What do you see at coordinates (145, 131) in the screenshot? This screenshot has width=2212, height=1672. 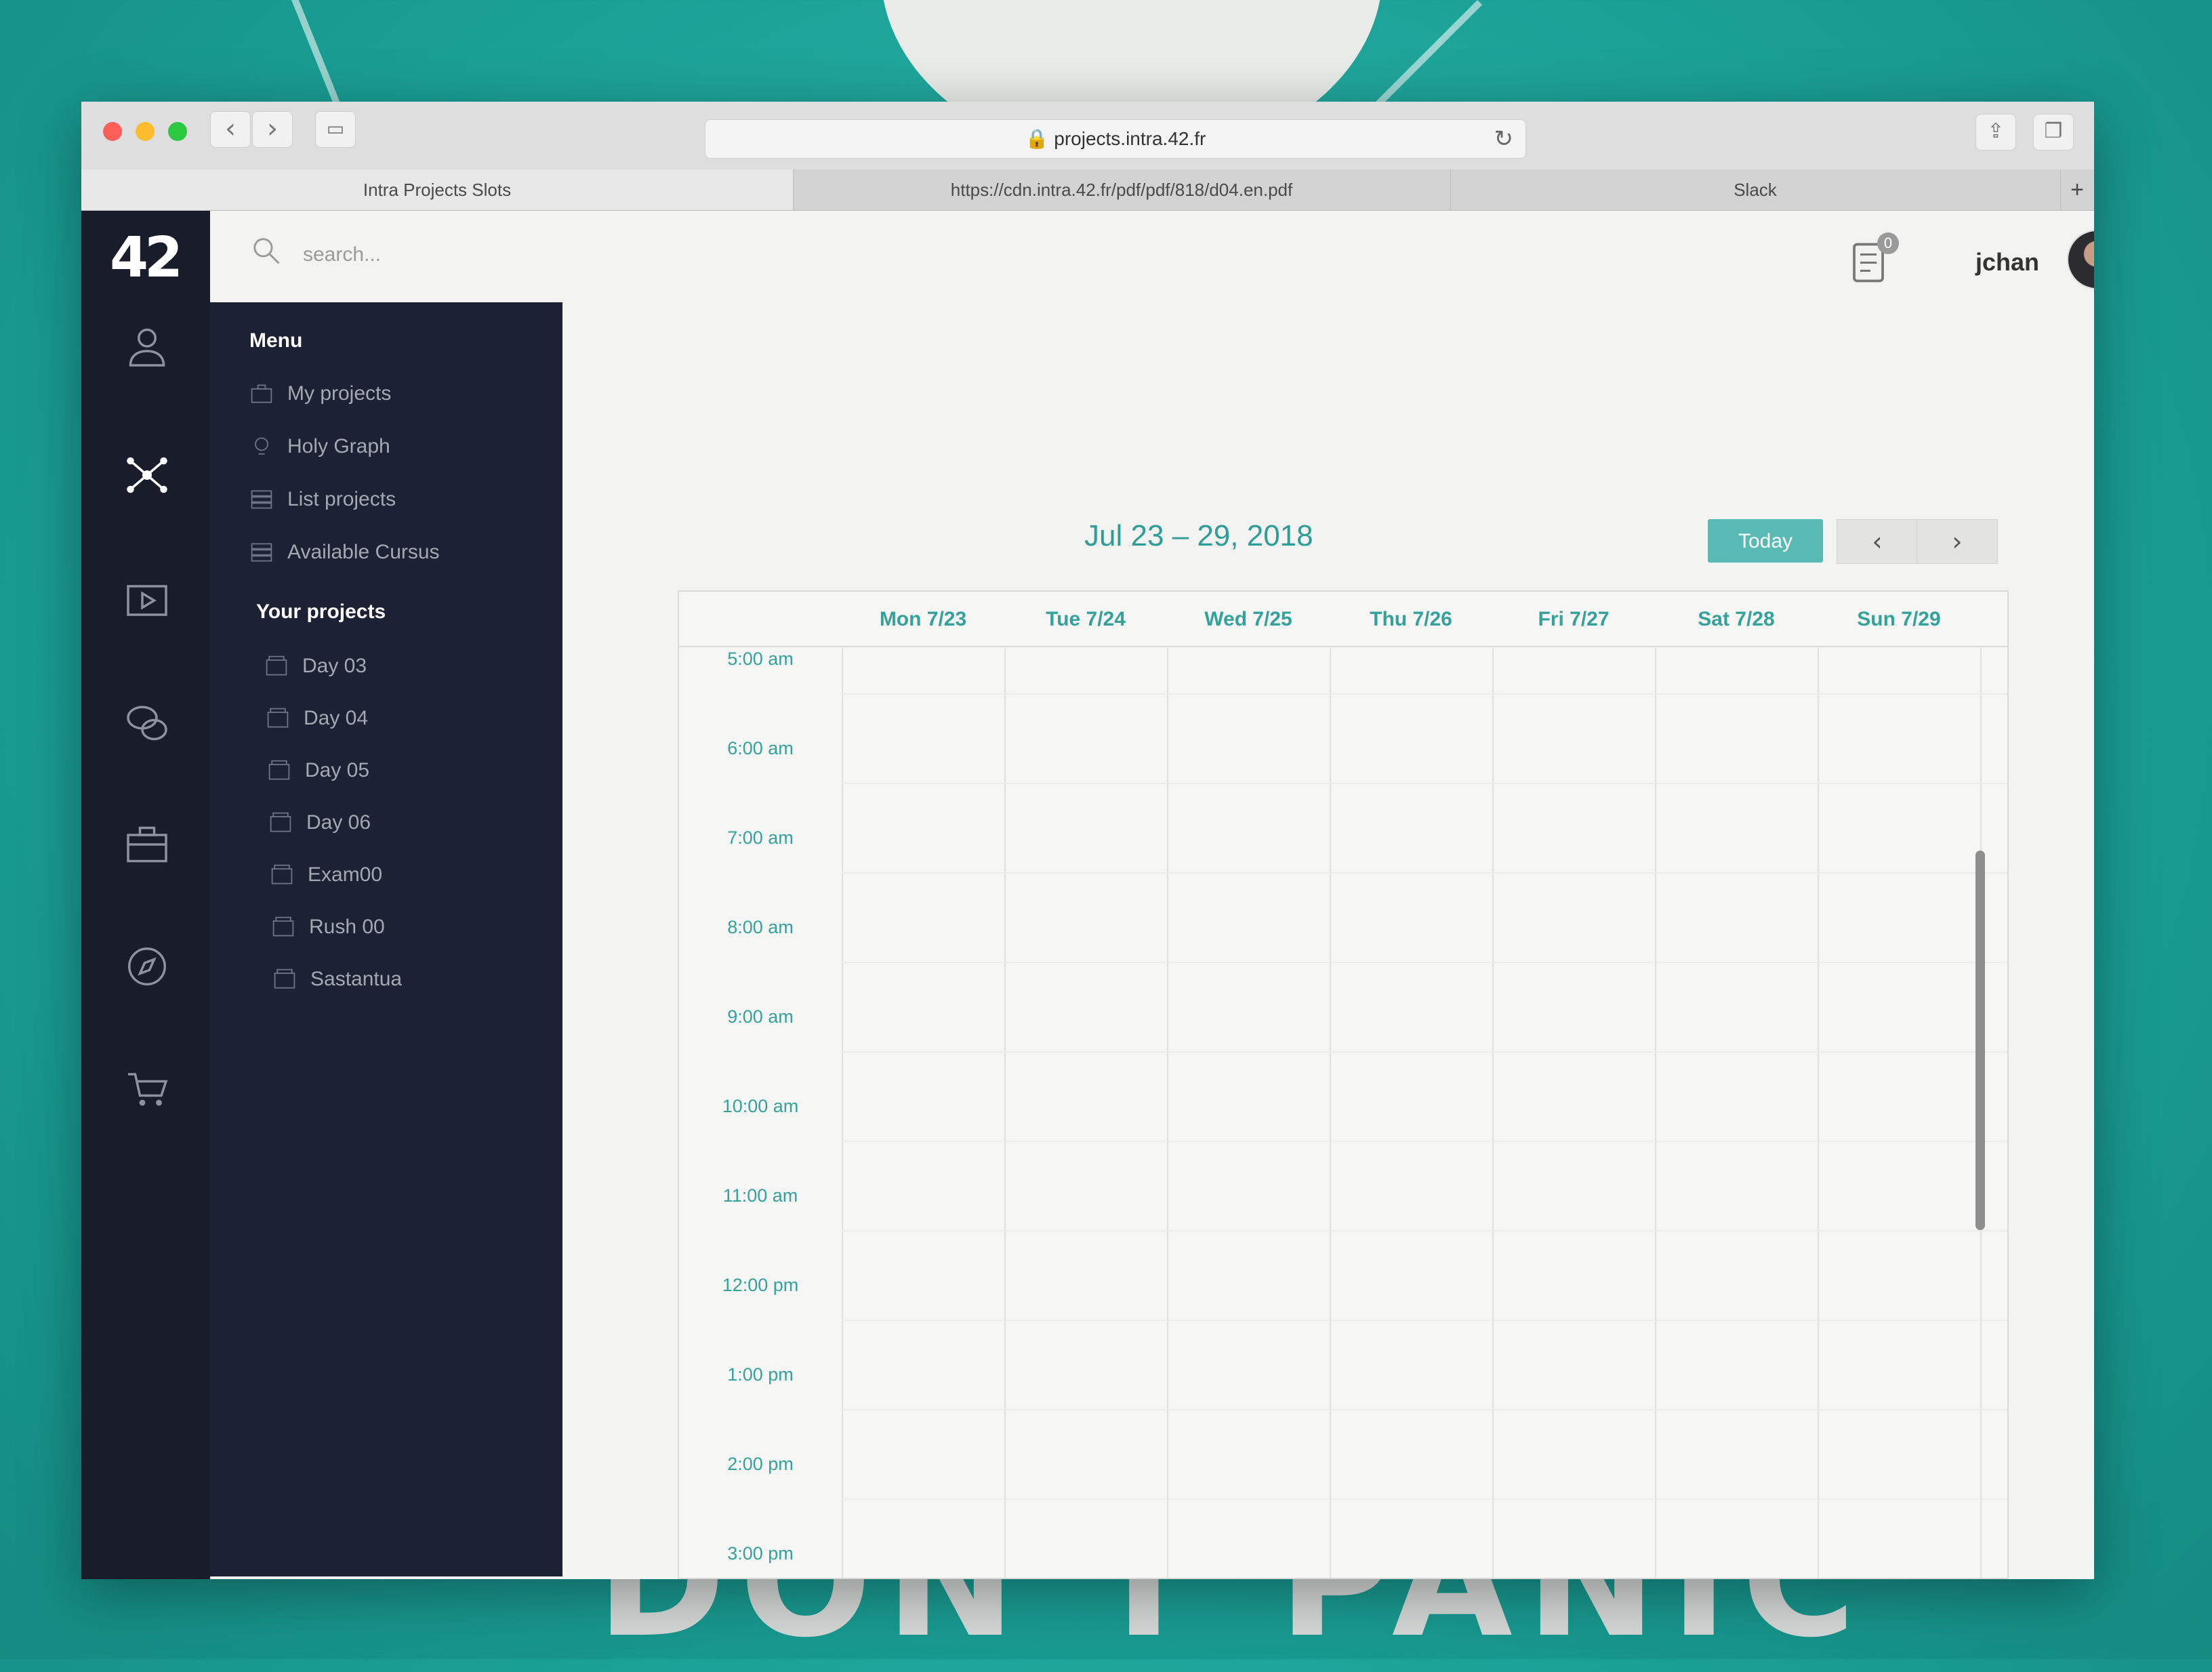 I see `minimize-window-button` at bounding box center [145, 131].